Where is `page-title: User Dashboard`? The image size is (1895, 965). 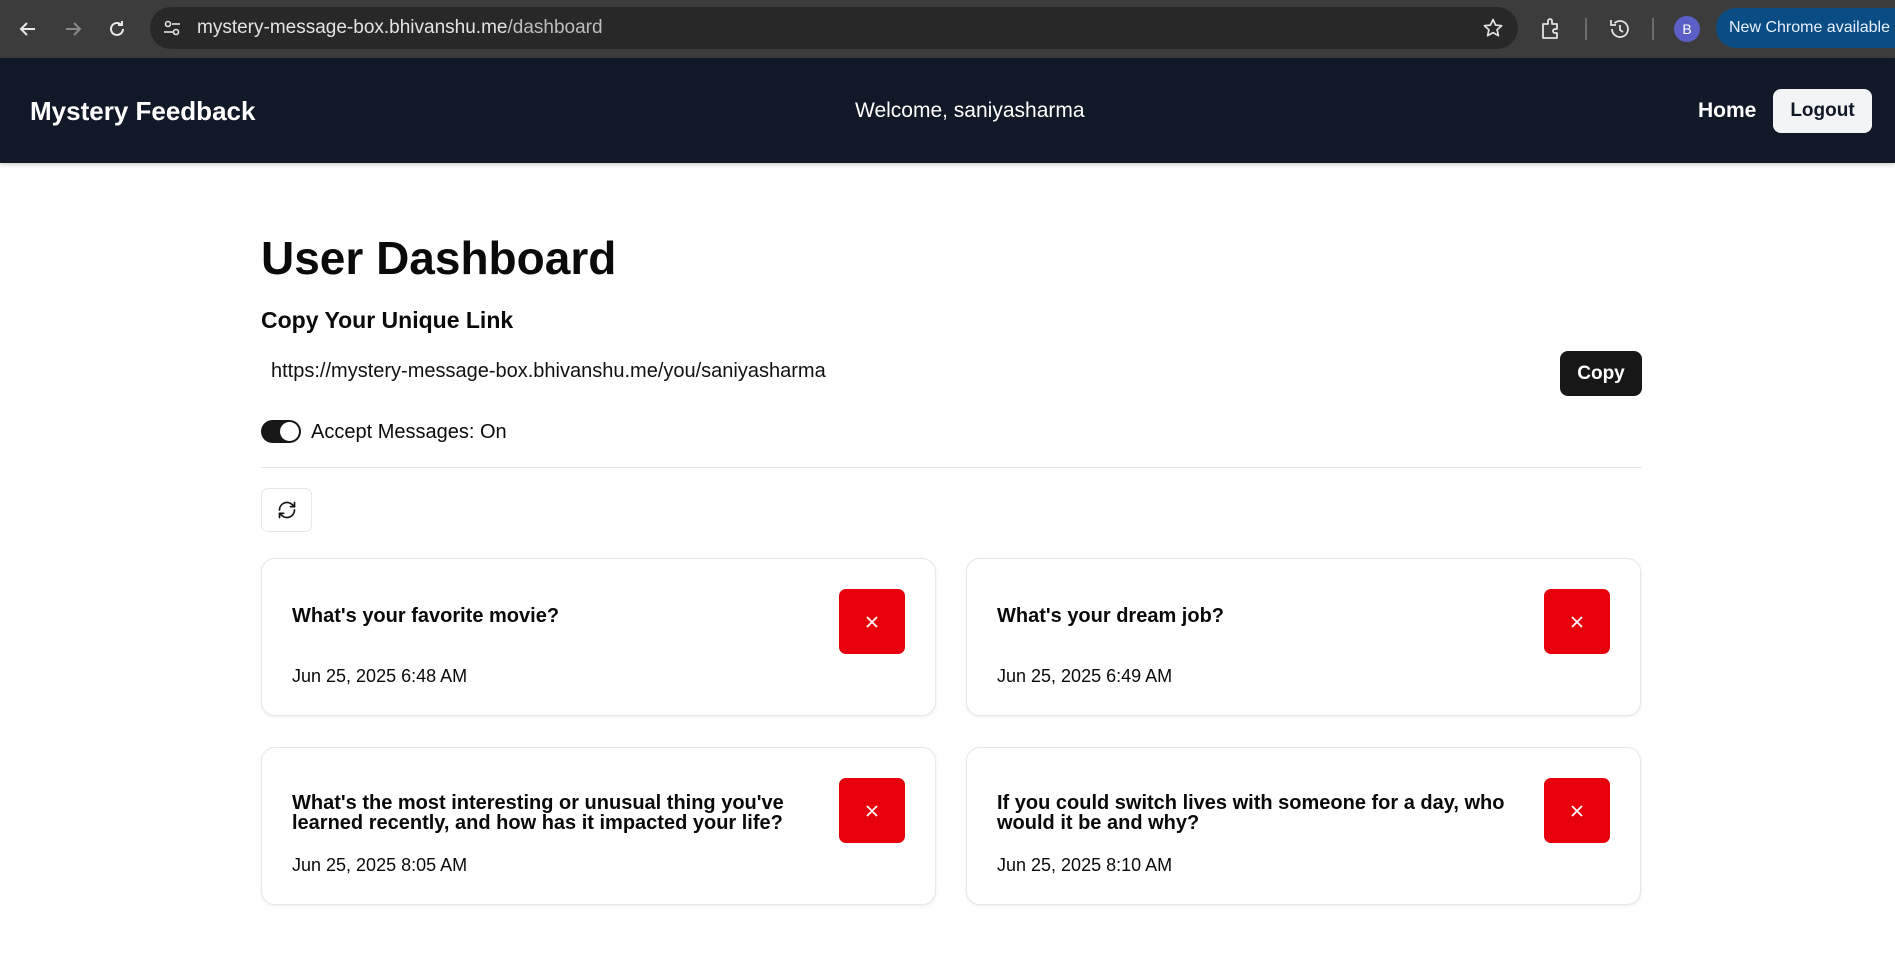
page-title: User Dashboard is located at coordinates (439, 258).